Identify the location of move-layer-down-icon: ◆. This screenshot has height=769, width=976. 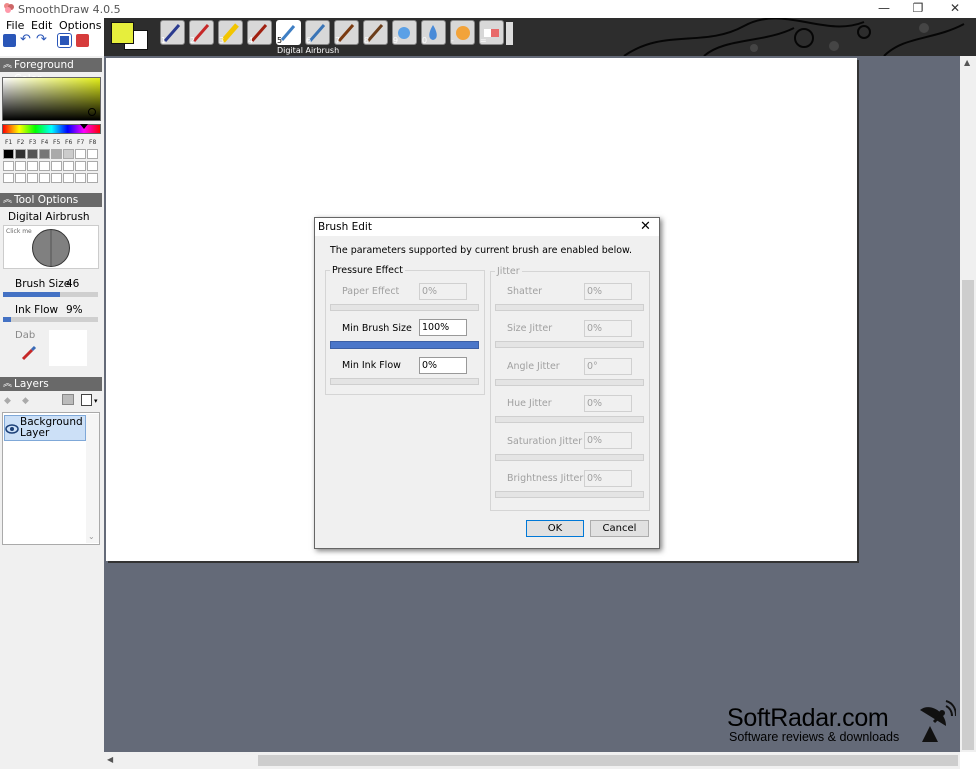
(25, 401).